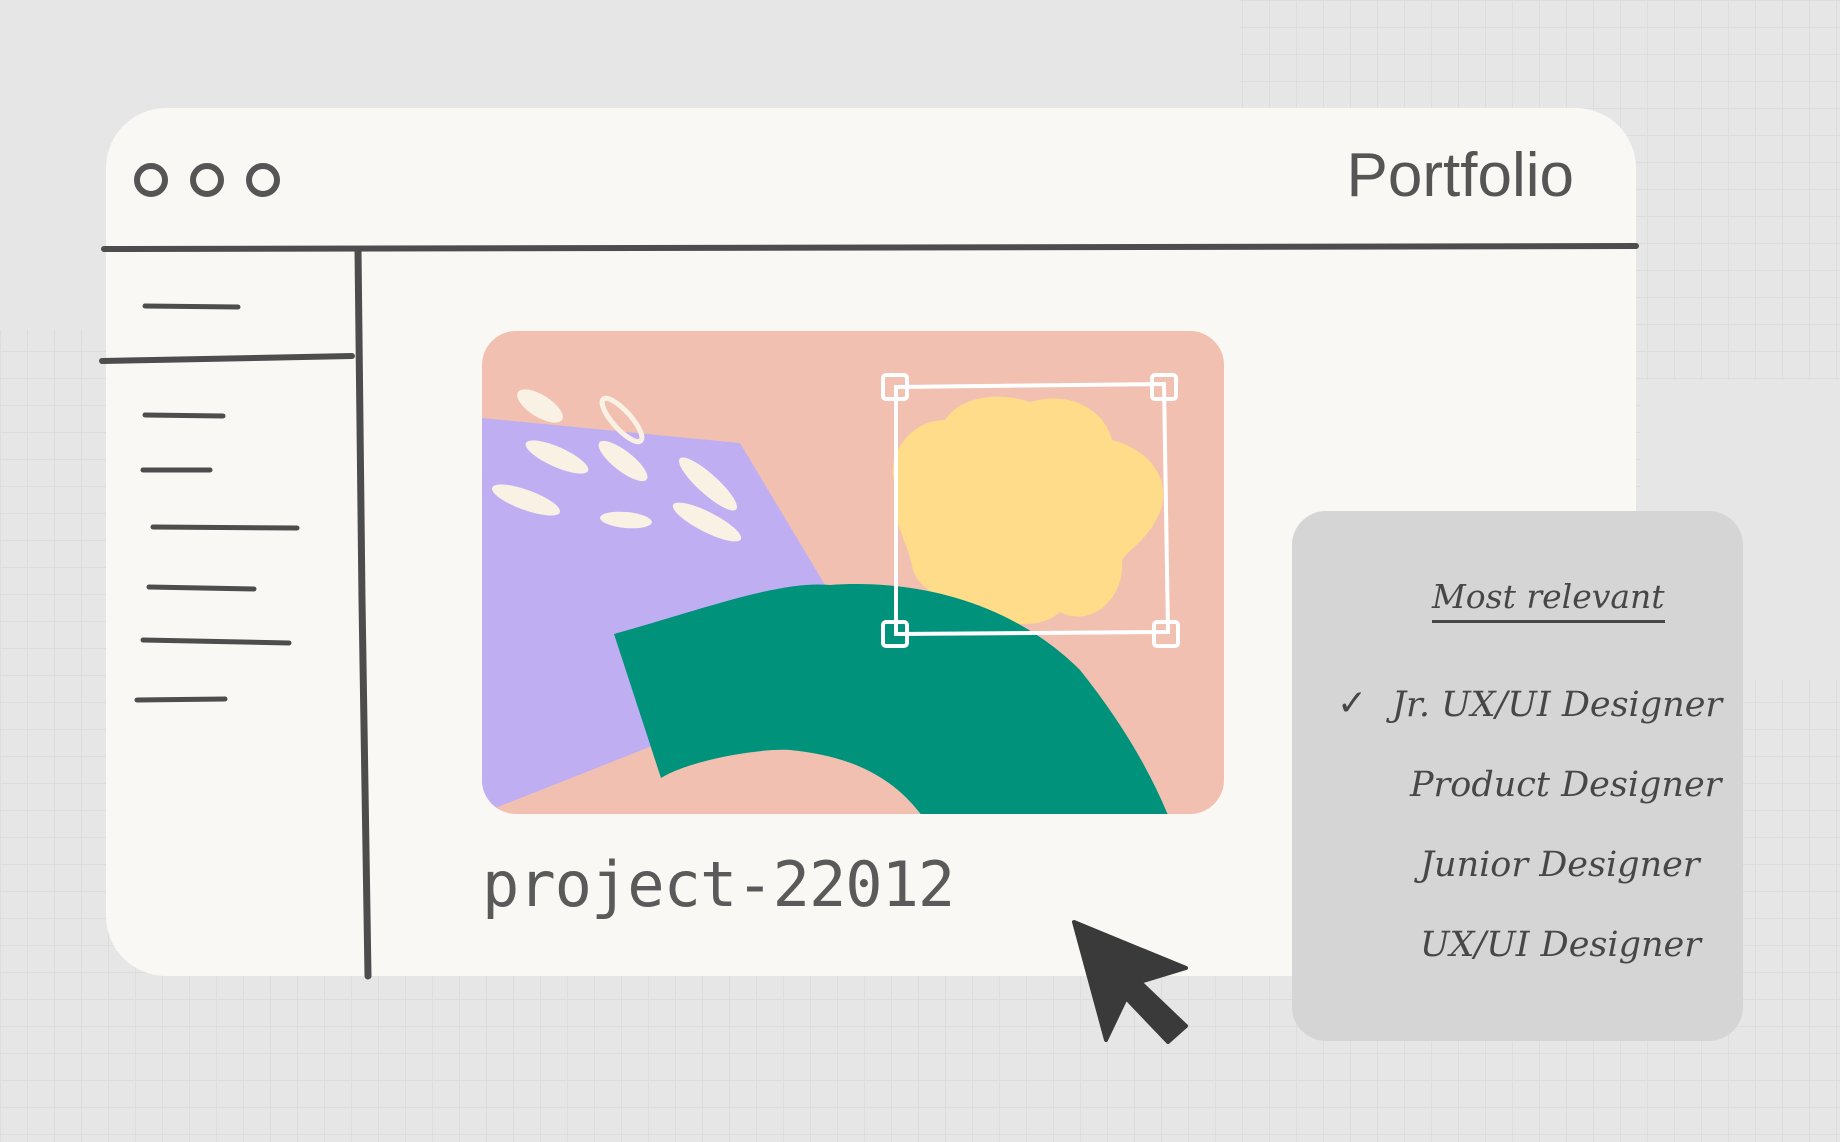 This screenshot has height=1142, width=1840. Describe the element at coordinates (1566, 785) in the screenshot. I see `dropdown-item-label: Product Designer` at that location.